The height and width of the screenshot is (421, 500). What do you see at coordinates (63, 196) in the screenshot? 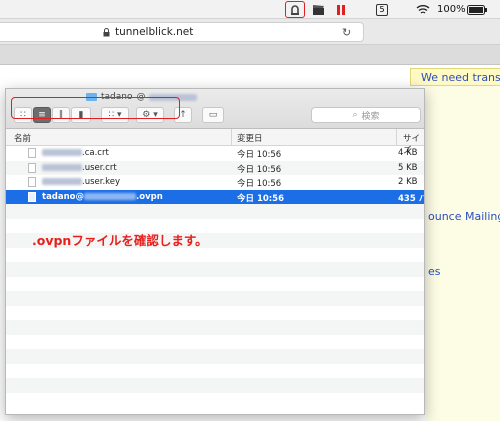
I see `file-name-prefix: tadano@` at bounding box center [63, 196].